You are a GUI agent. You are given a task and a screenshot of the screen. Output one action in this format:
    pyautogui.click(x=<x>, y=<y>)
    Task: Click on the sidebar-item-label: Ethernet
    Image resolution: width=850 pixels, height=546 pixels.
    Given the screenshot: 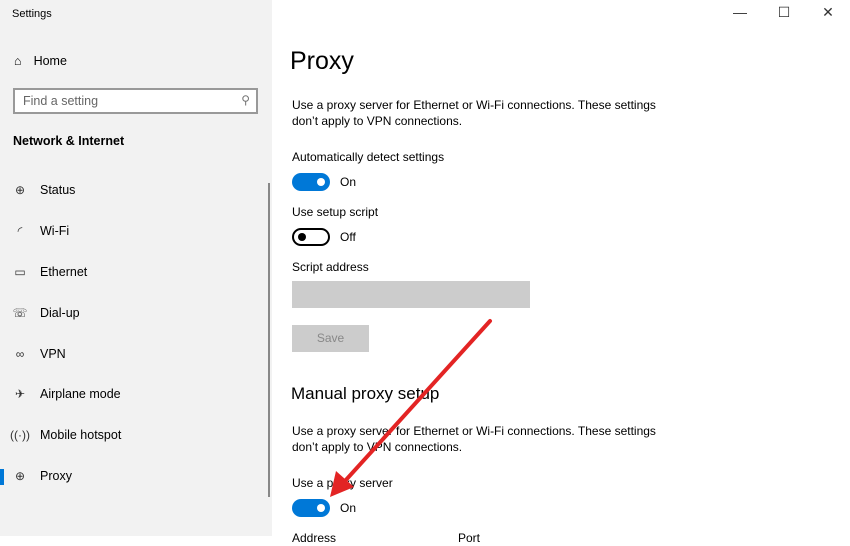 What is the action you would take?
    pyautogui.click(x=64, y=271)
    